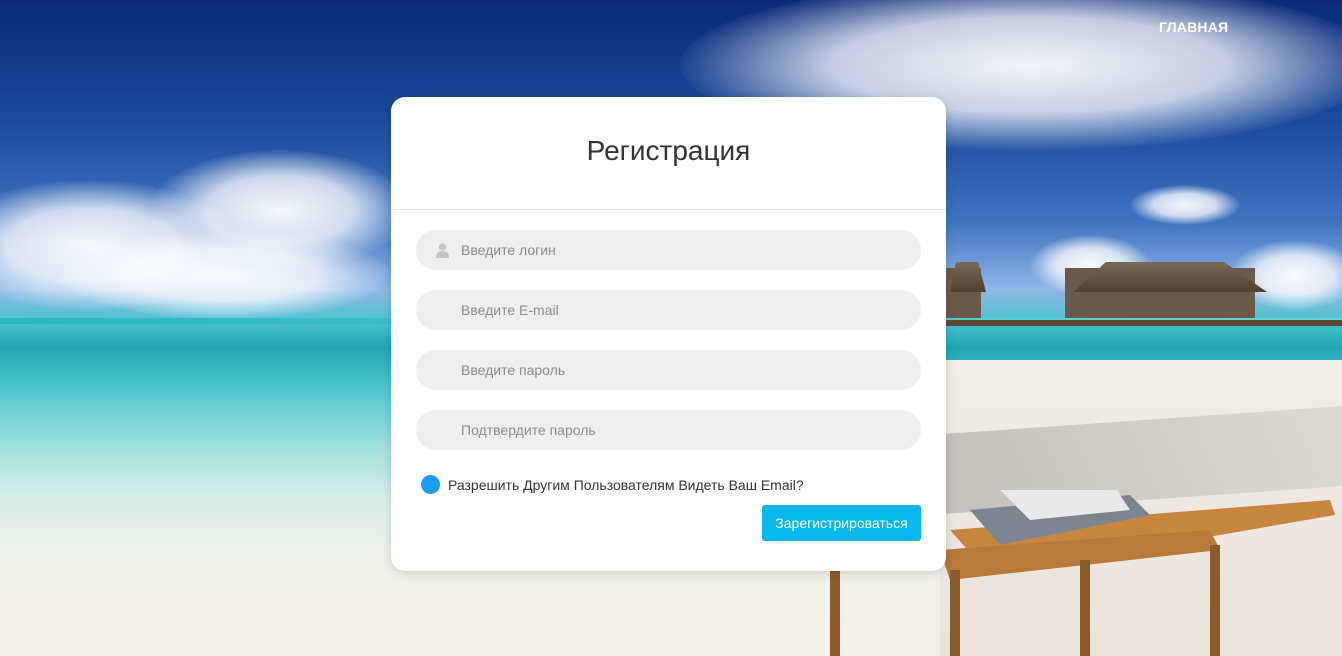  I want to click on share-email-checkbox, so click(430, 484).